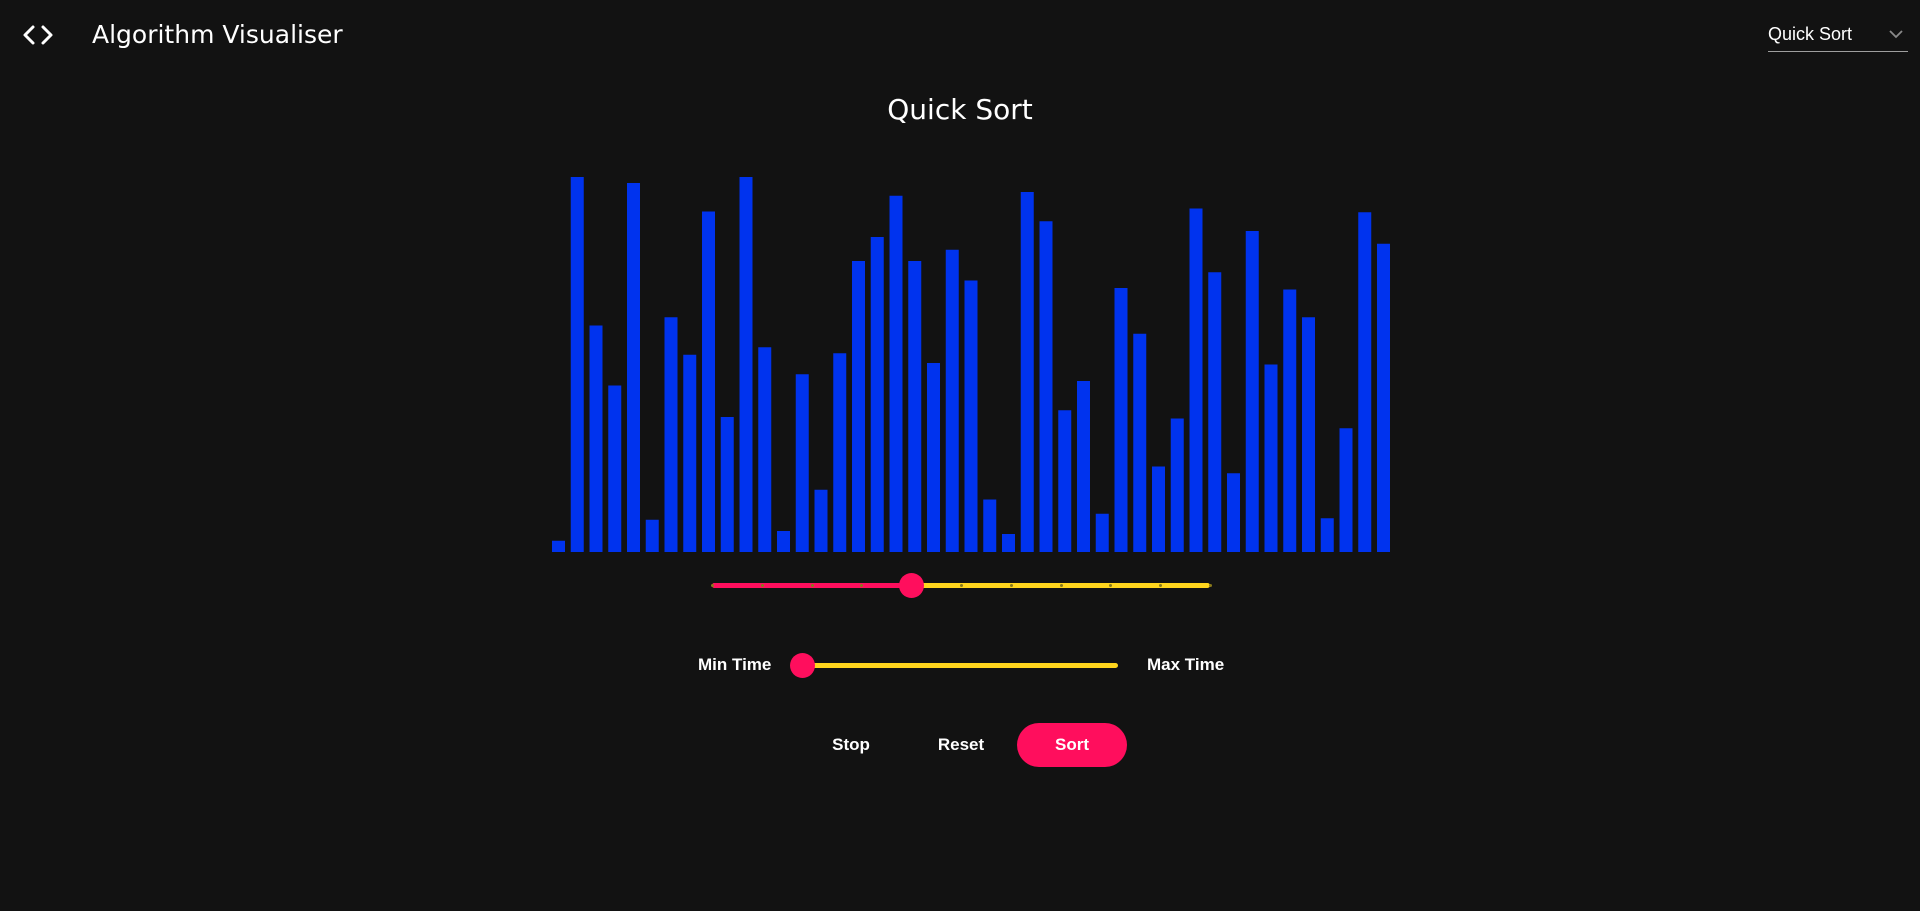 The width and height of the screenshot is (1920, 911). What do you see at coordinates (961, 745) in the screenshot?
I see `reset-button: Reset` at bounding box center [961, 745].